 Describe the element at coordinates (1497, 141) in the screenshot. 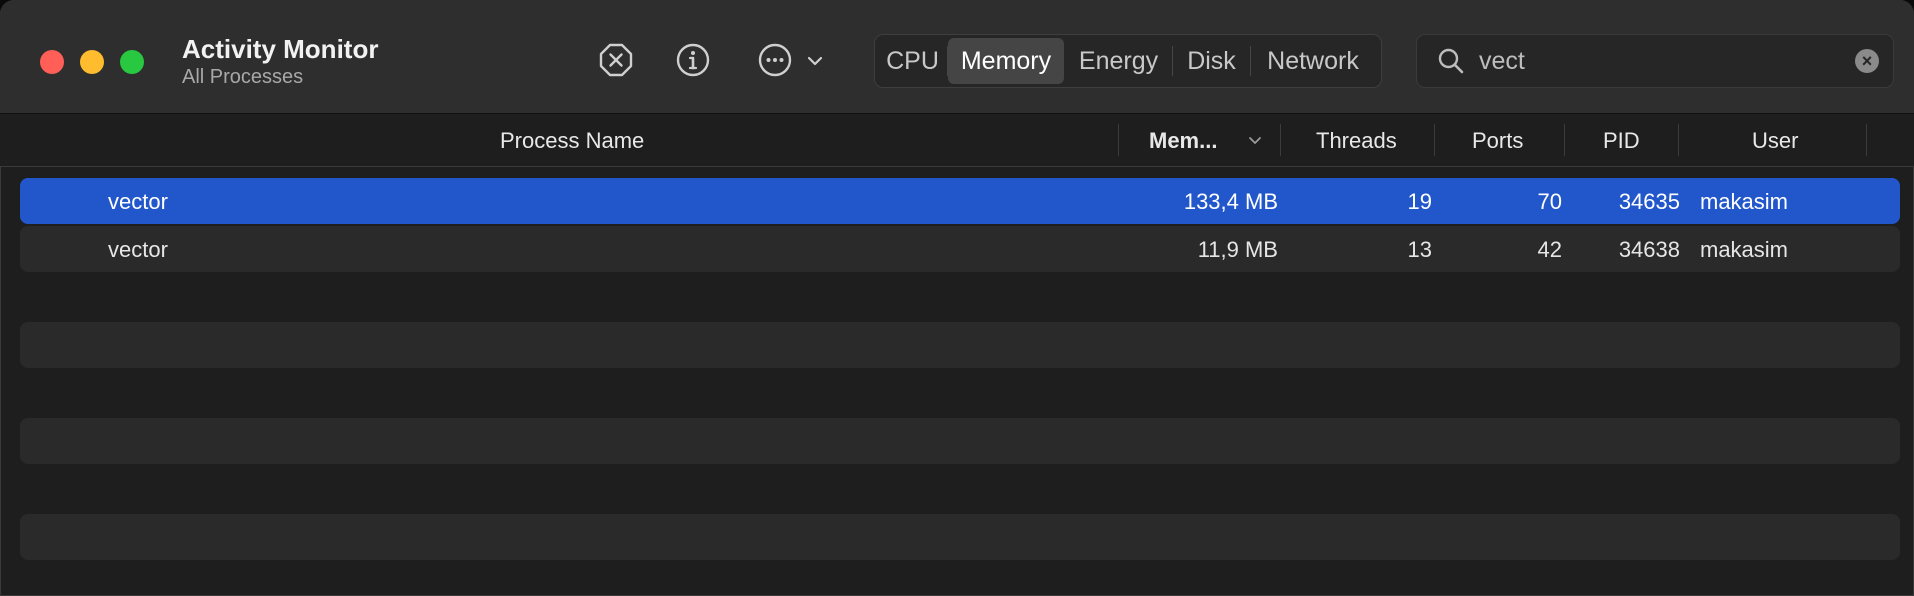

I see `column-ports: Ports` at that location.